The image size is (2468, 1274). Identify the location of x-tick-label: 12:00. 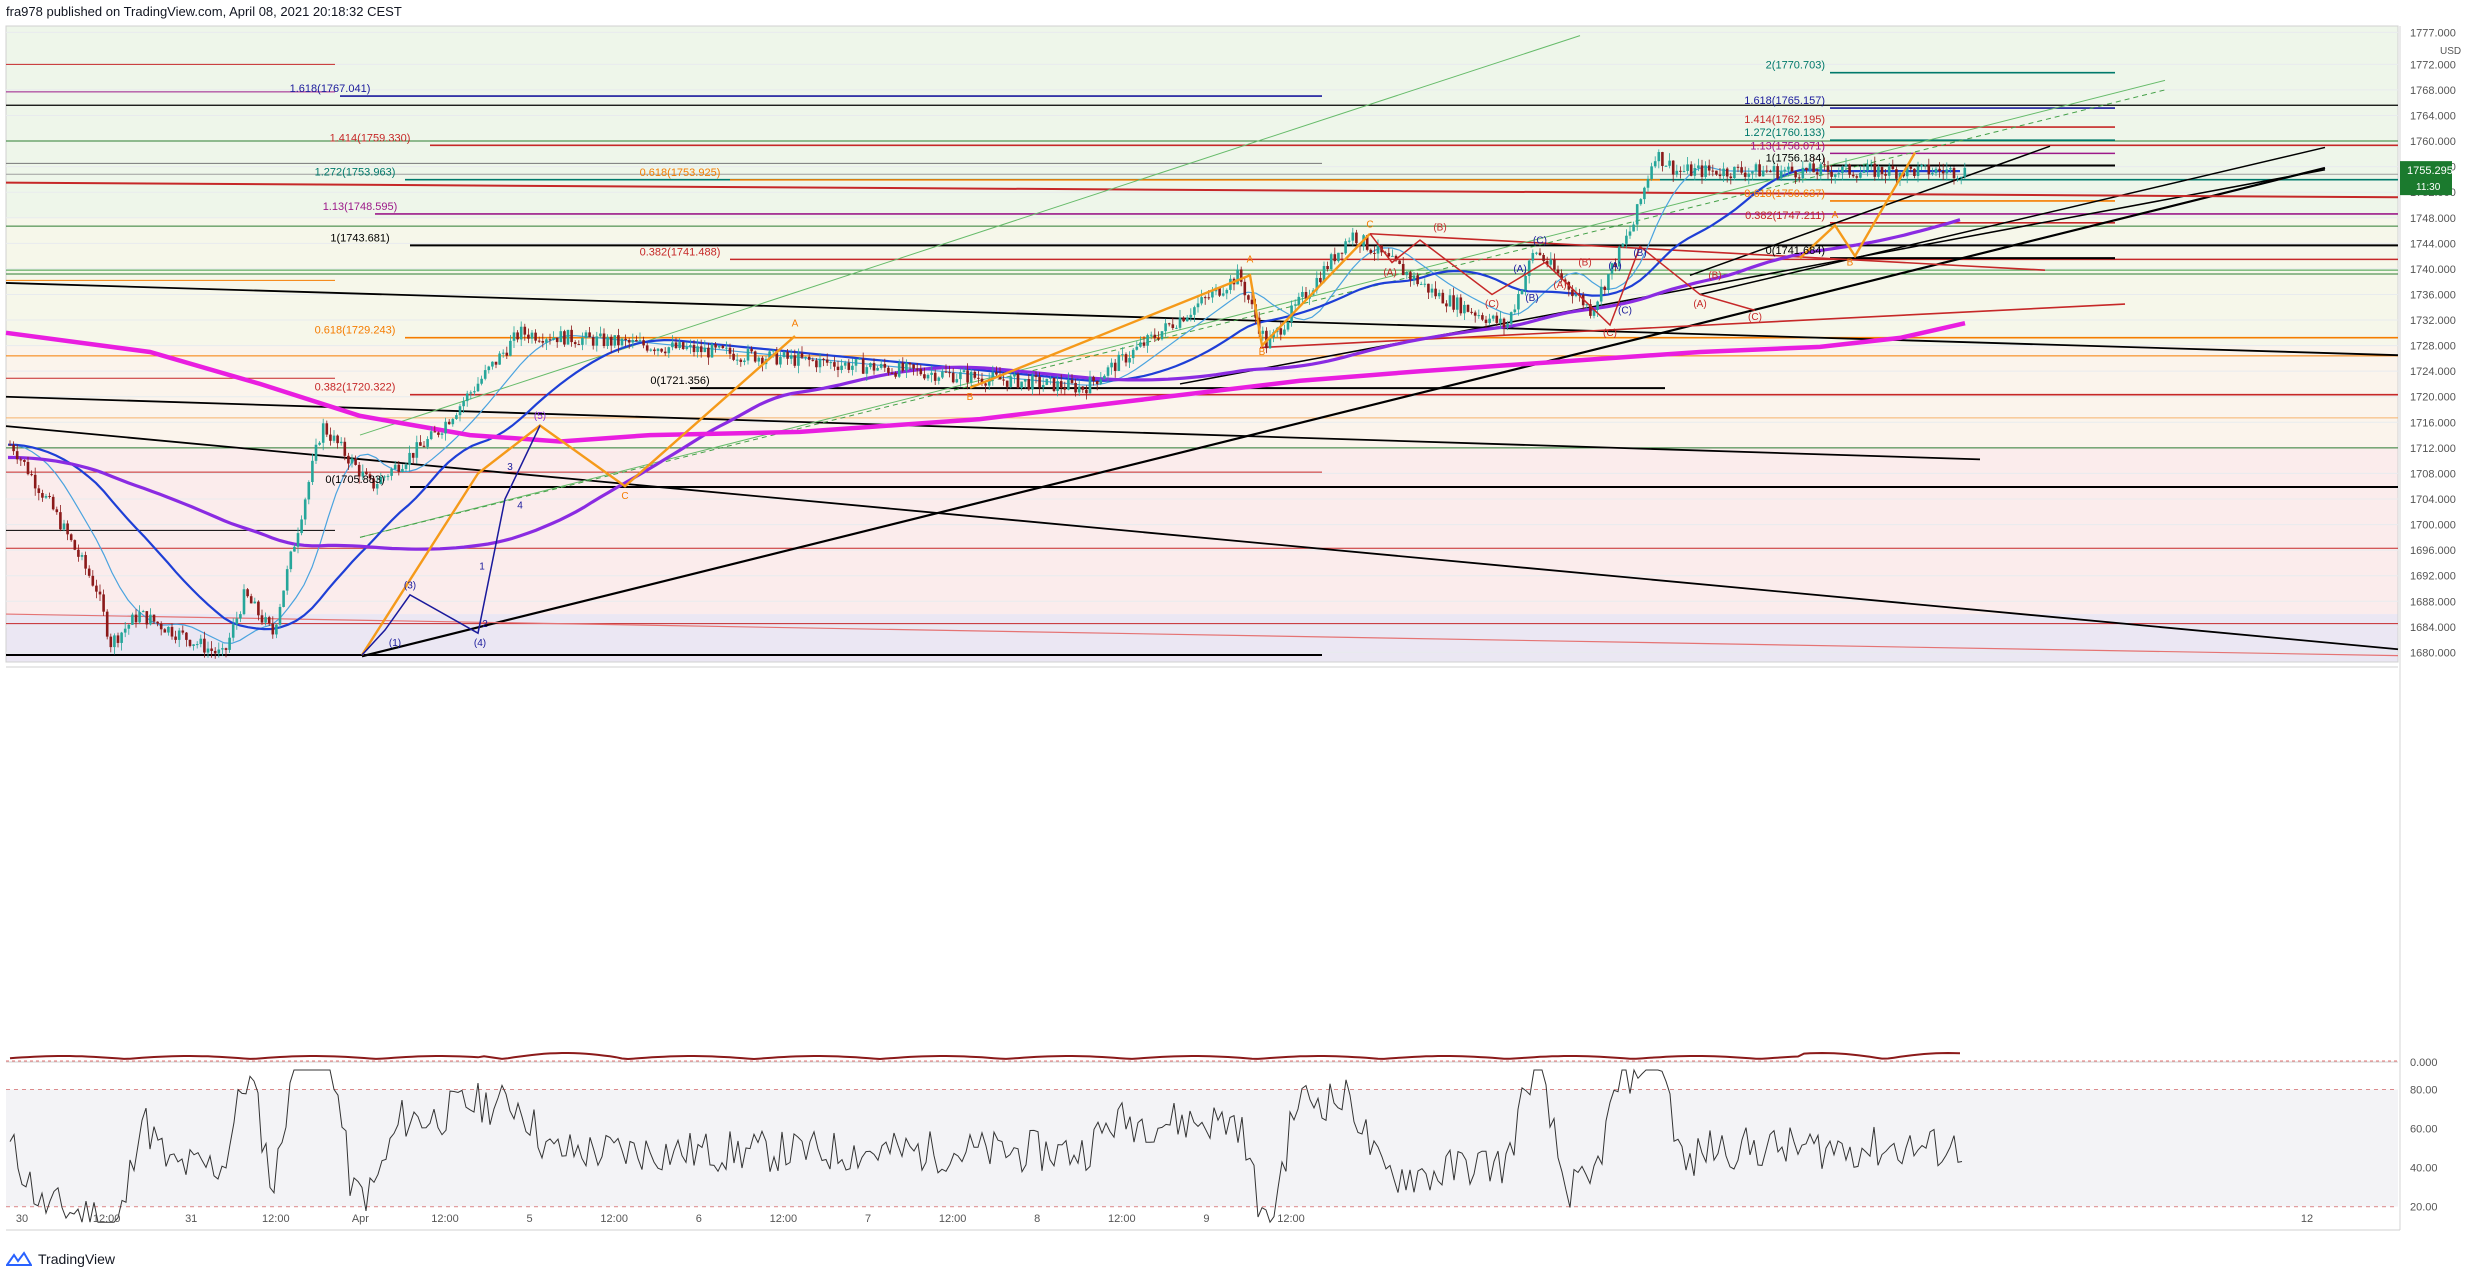
(276, 1219).